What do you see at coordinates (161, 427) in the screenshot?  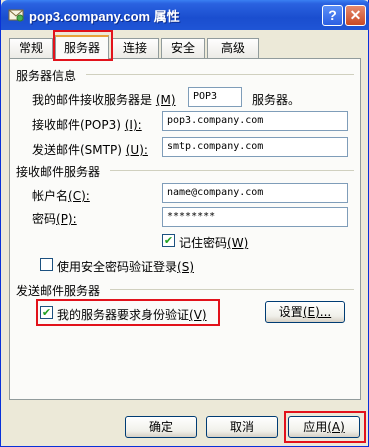 I see `ok-button: 确定` at bounding box center [161, 427].